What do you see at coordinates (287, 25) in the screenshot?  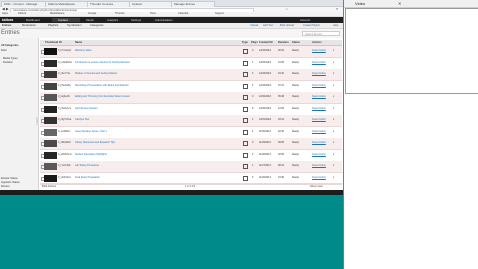 I see `bulk-upload-button: Bulk Upload` at bounding box center [287, 25].